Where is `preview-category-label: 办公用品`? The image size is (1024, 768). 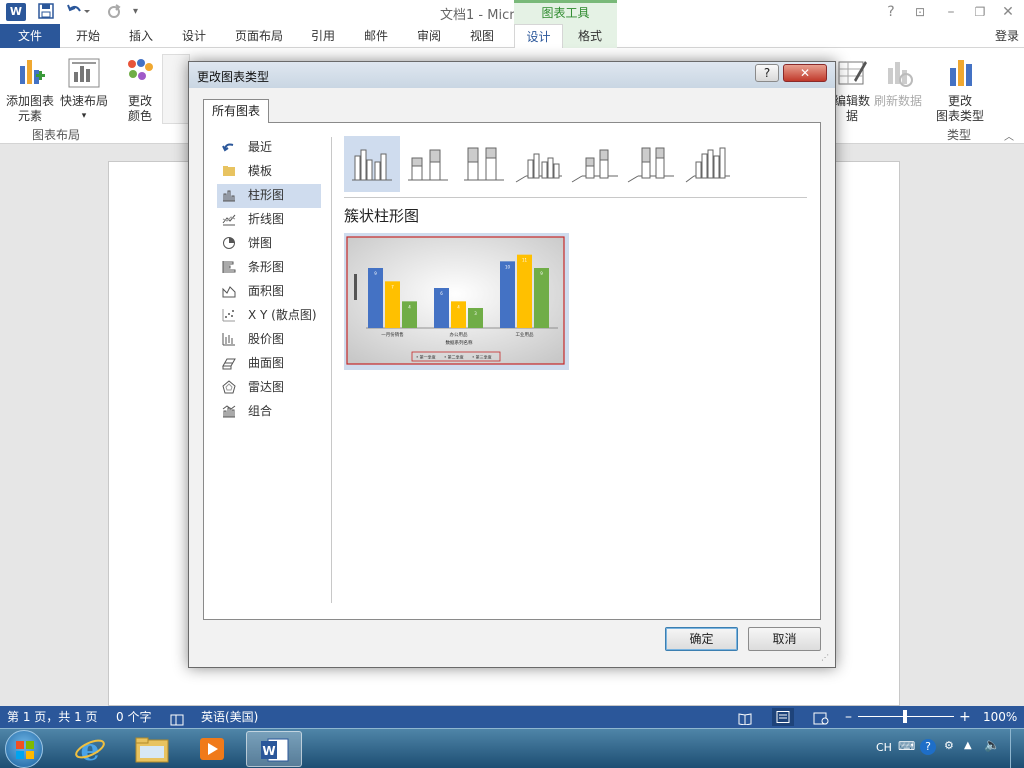
preview-category-label: 办公用品 is located at coordinates (459, 334).